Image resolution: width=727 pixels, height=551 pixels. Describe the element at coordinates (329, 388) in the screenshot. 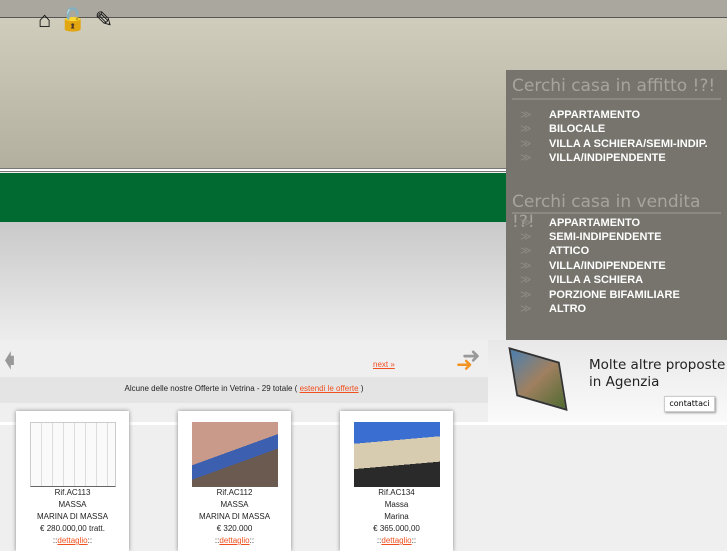

I see `extend-offers-link: estendi le offerte` at that location.